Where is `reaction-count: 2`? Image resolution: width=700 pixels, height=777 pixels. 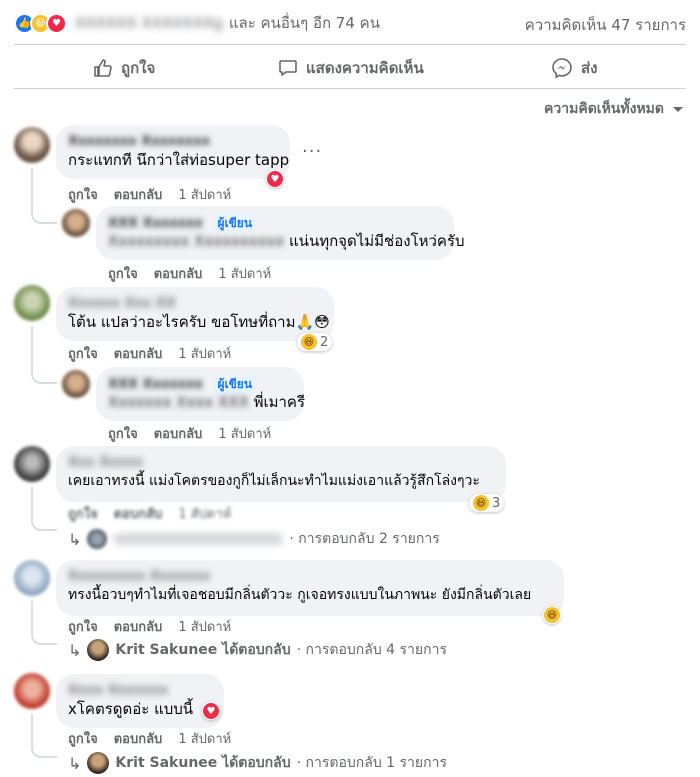 reaction-count: 2 is located at coordinates (324, 342).